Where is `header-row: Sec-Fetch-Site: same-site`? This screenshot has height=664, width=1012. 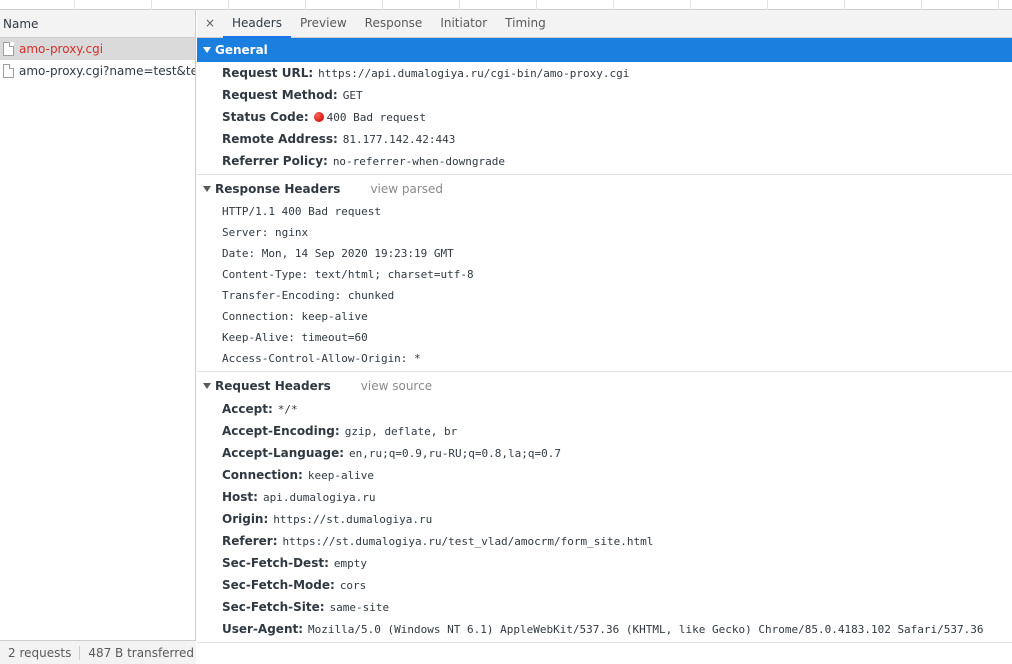 header-row: Sec-Fetch-Site: same-site is located at coordinates (604, 607).